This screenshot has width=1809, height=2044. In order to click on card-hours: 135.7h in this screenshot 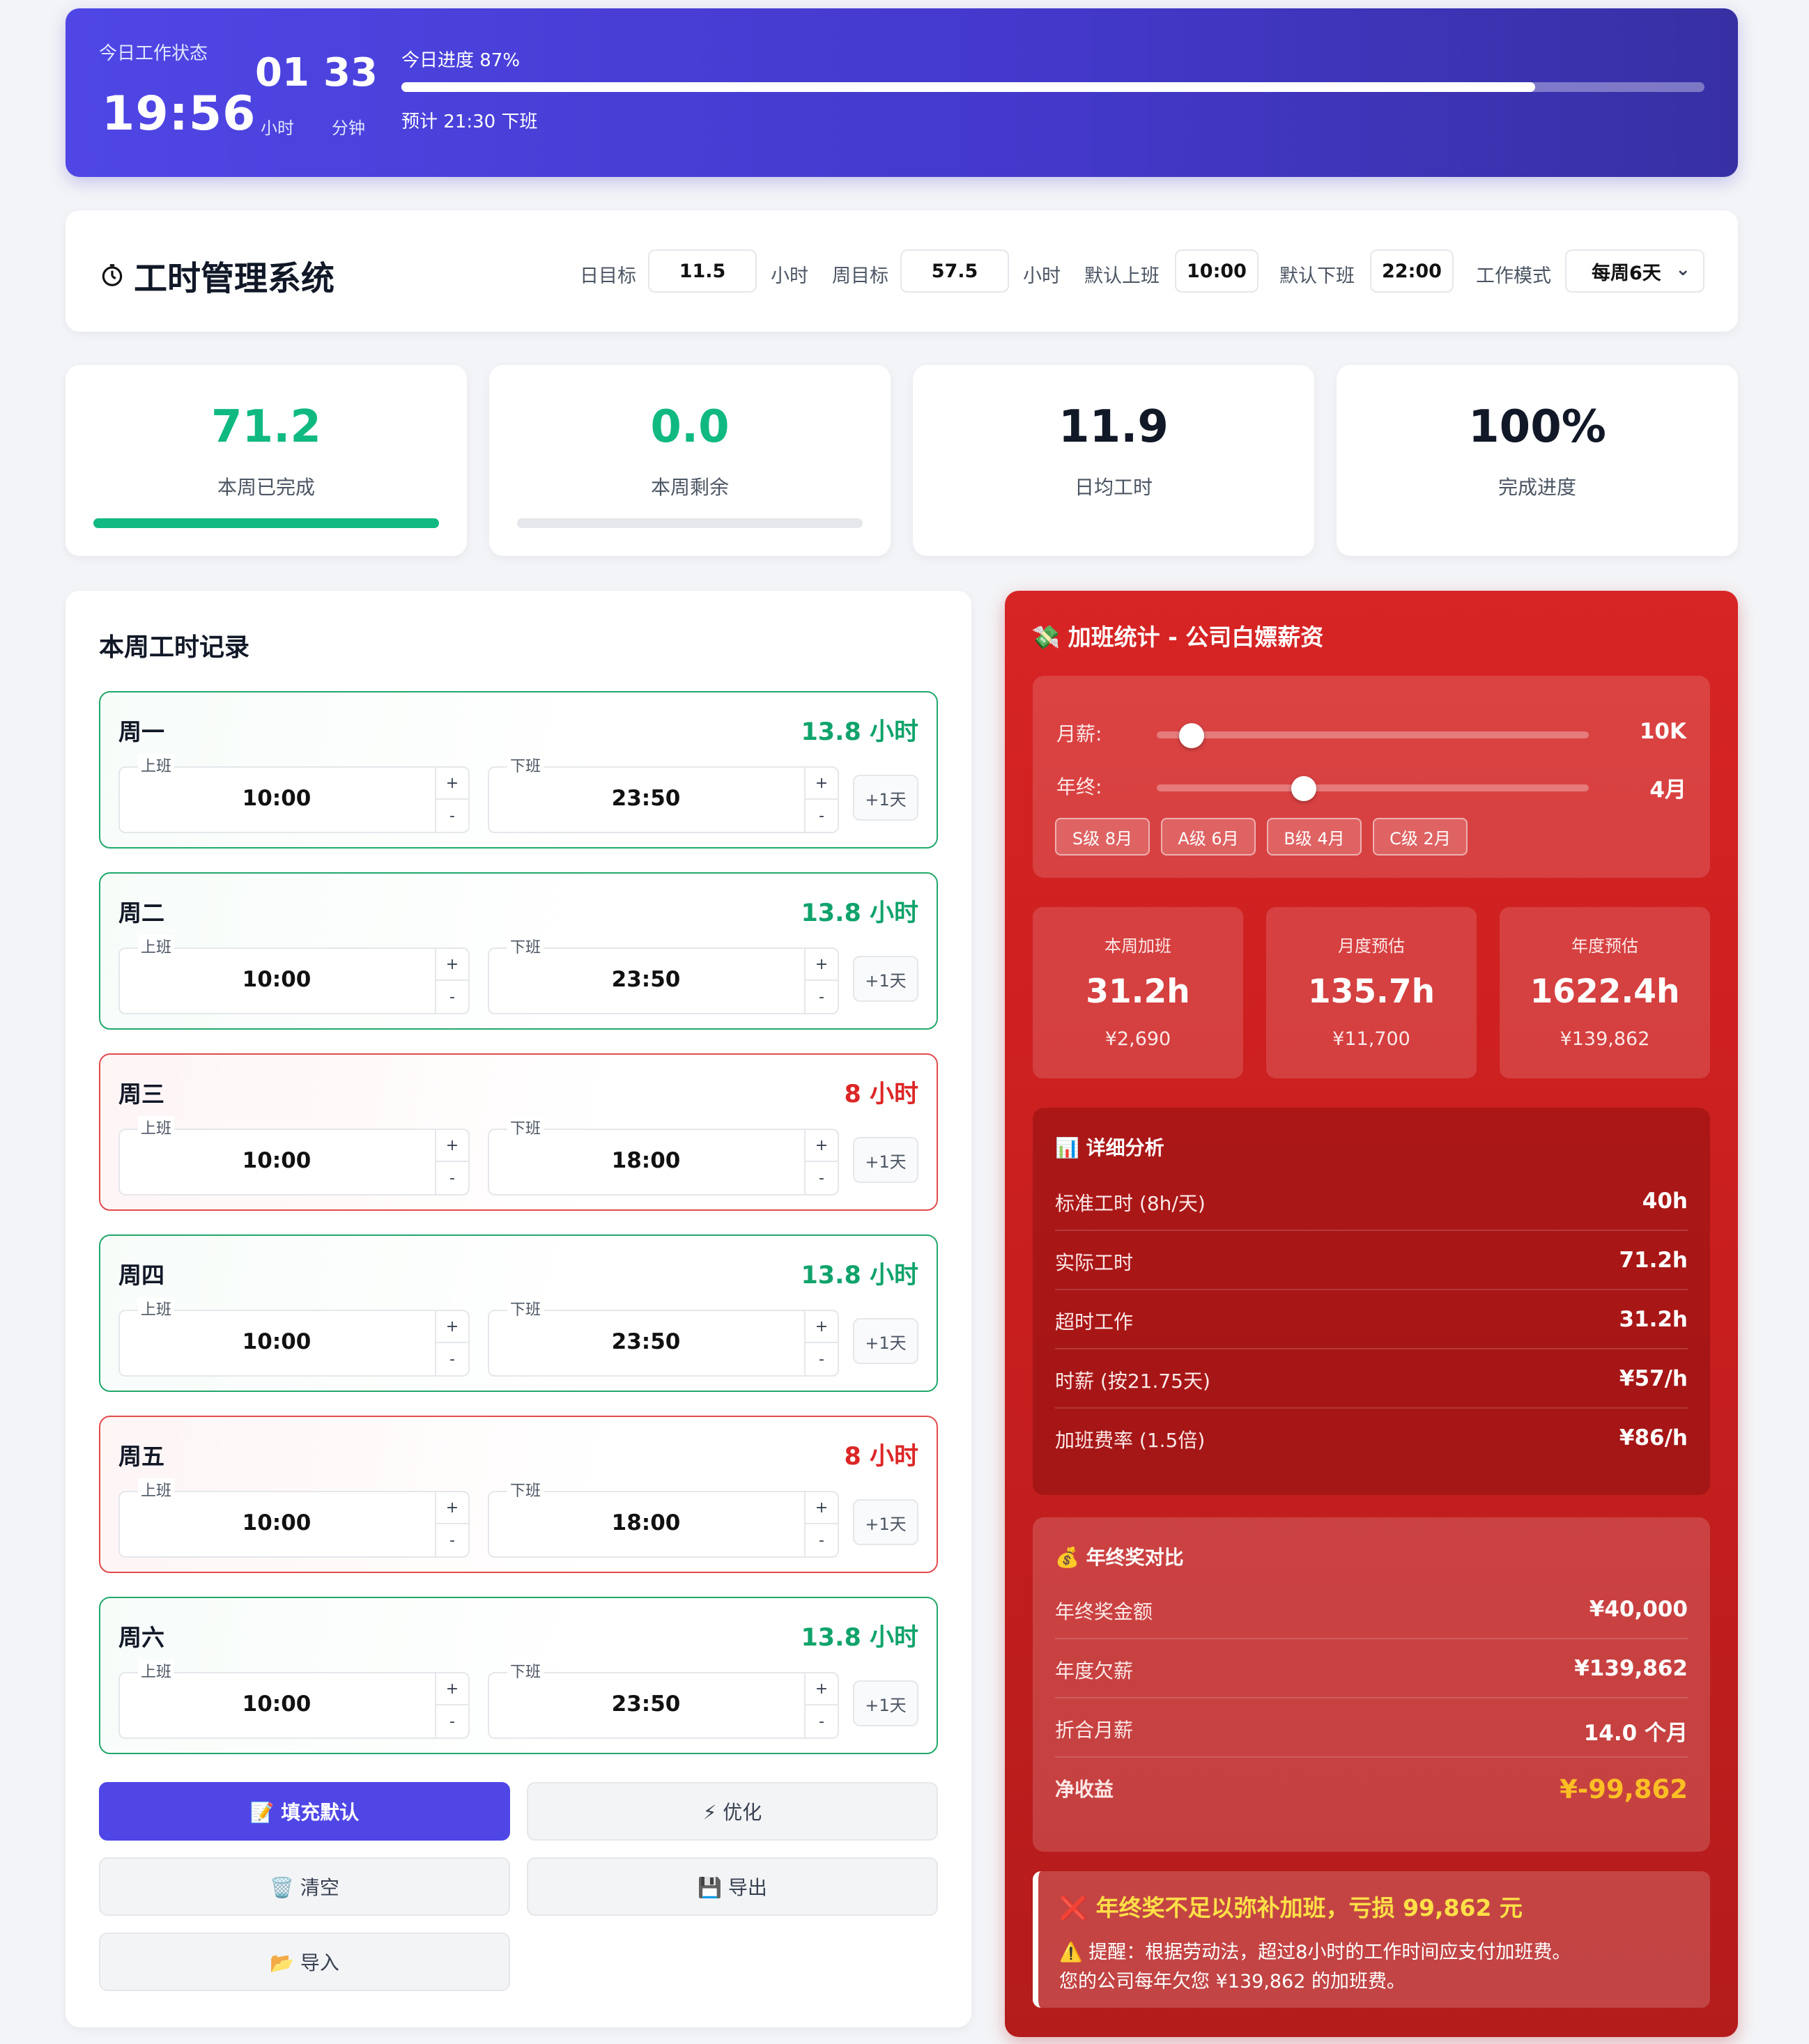, I will do `click(1371, 992)`.